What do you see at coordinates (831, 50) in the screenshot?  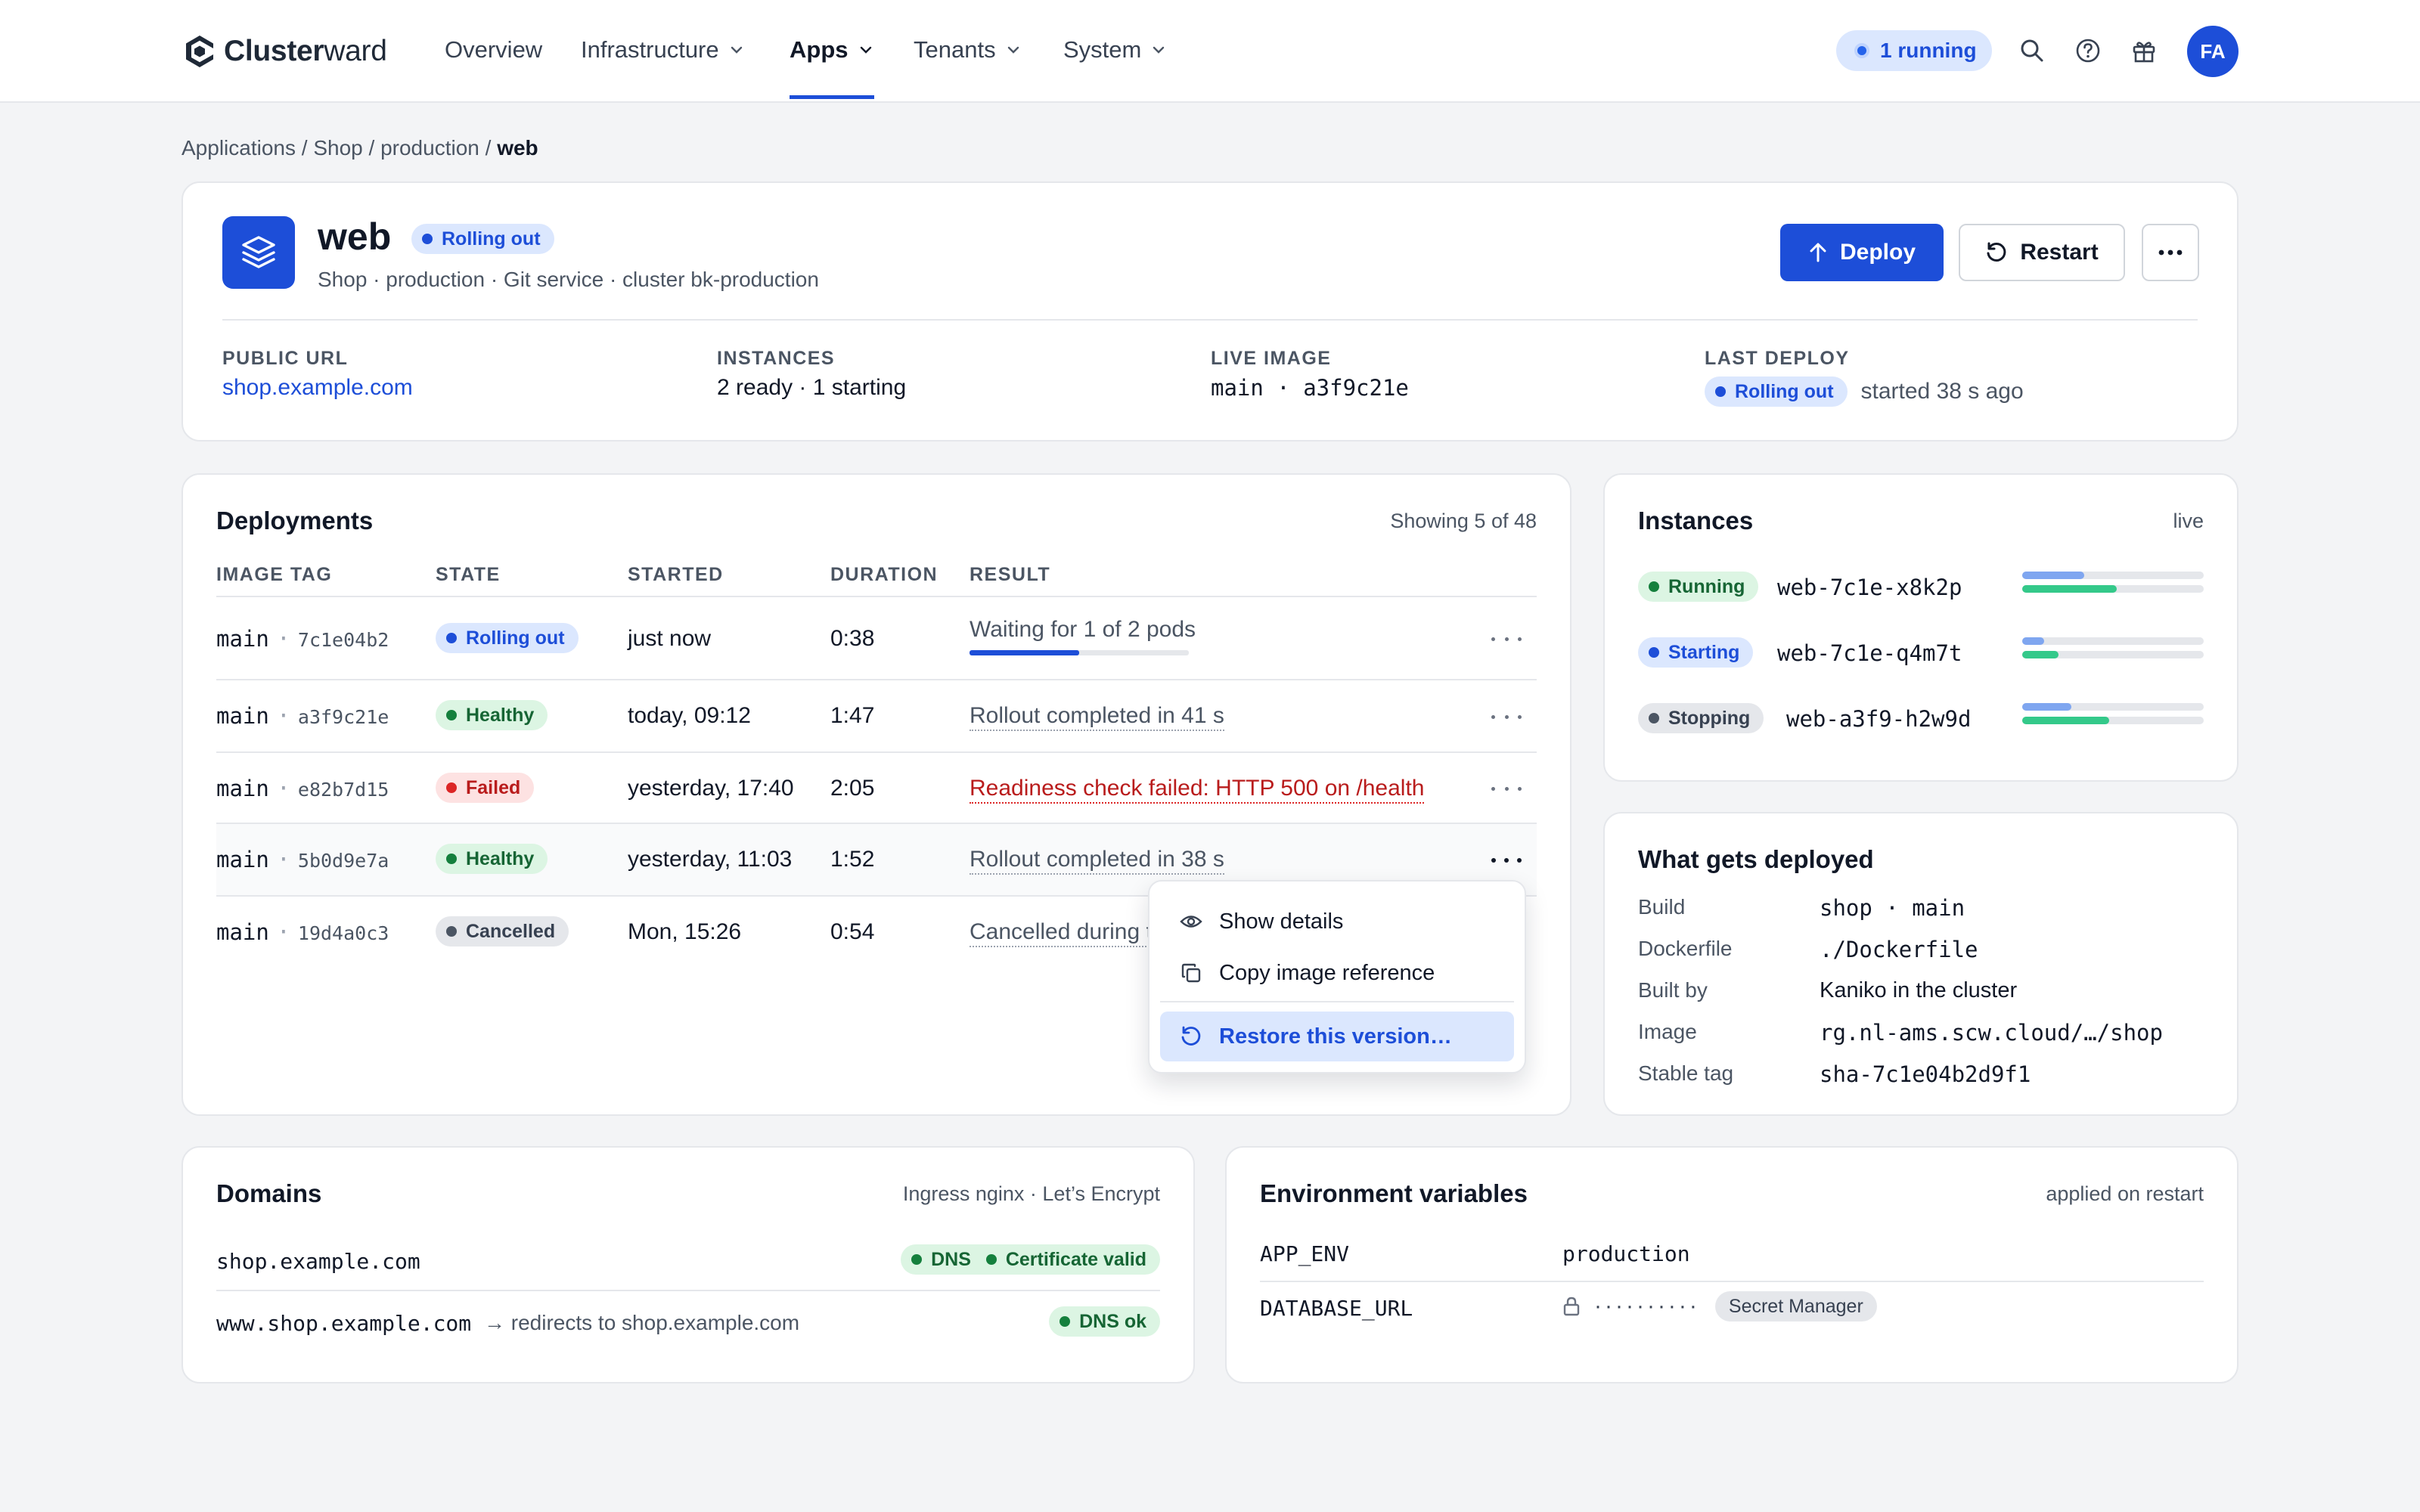 I see `nav-apps: Apps` at bounding box center [831, 50].